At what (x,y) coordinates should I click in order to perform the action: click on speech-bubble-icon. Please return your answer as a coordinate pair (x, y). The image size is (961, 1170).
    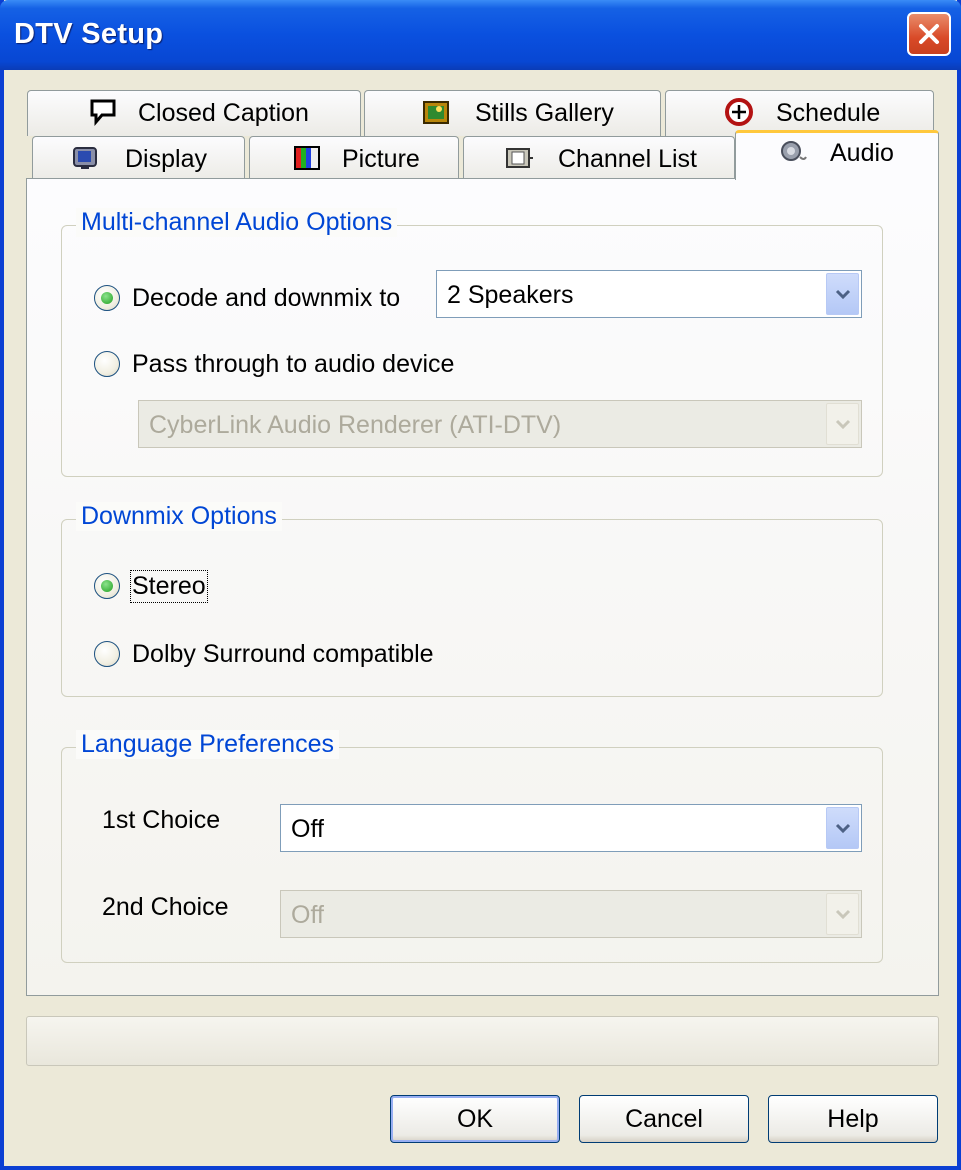
    Looking at the image, I should click on (103, 113).